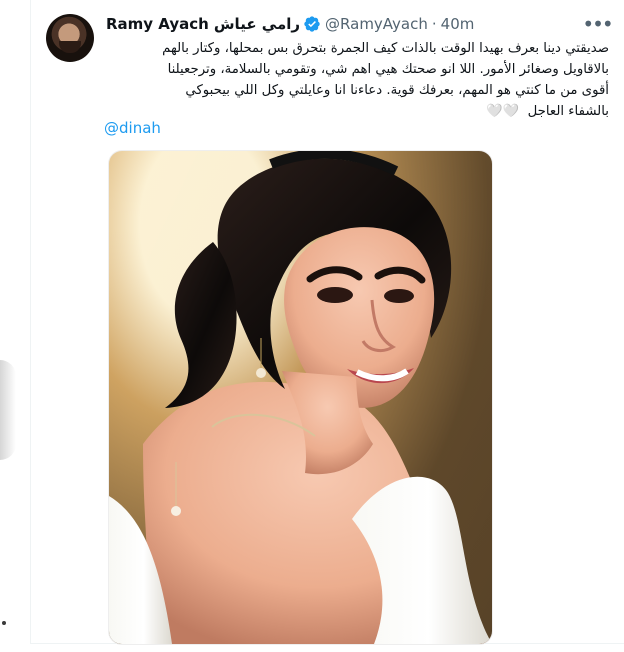 The height and width of the screenshot is (652, 624). Describe the element at coordinates (376, 24) in the screenshot. I see `author-handle: @RamyAyach` at that location.